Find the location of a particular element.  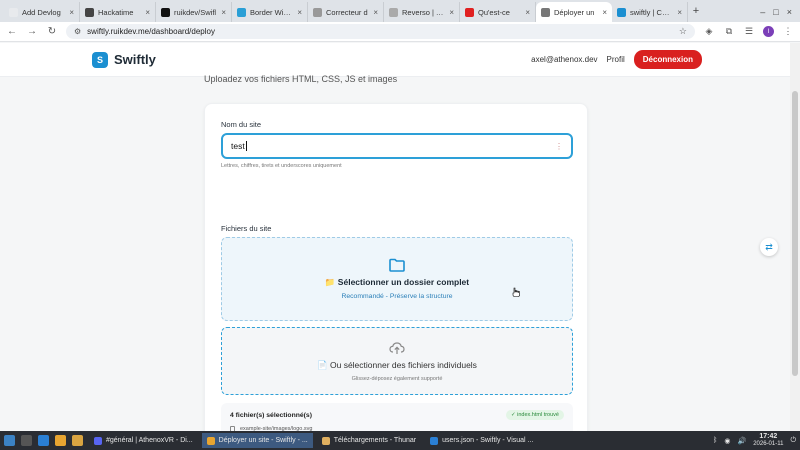

address-url: swiftly.ruikdev.me/dashboard/deploy is located at coordinates (151, 31).